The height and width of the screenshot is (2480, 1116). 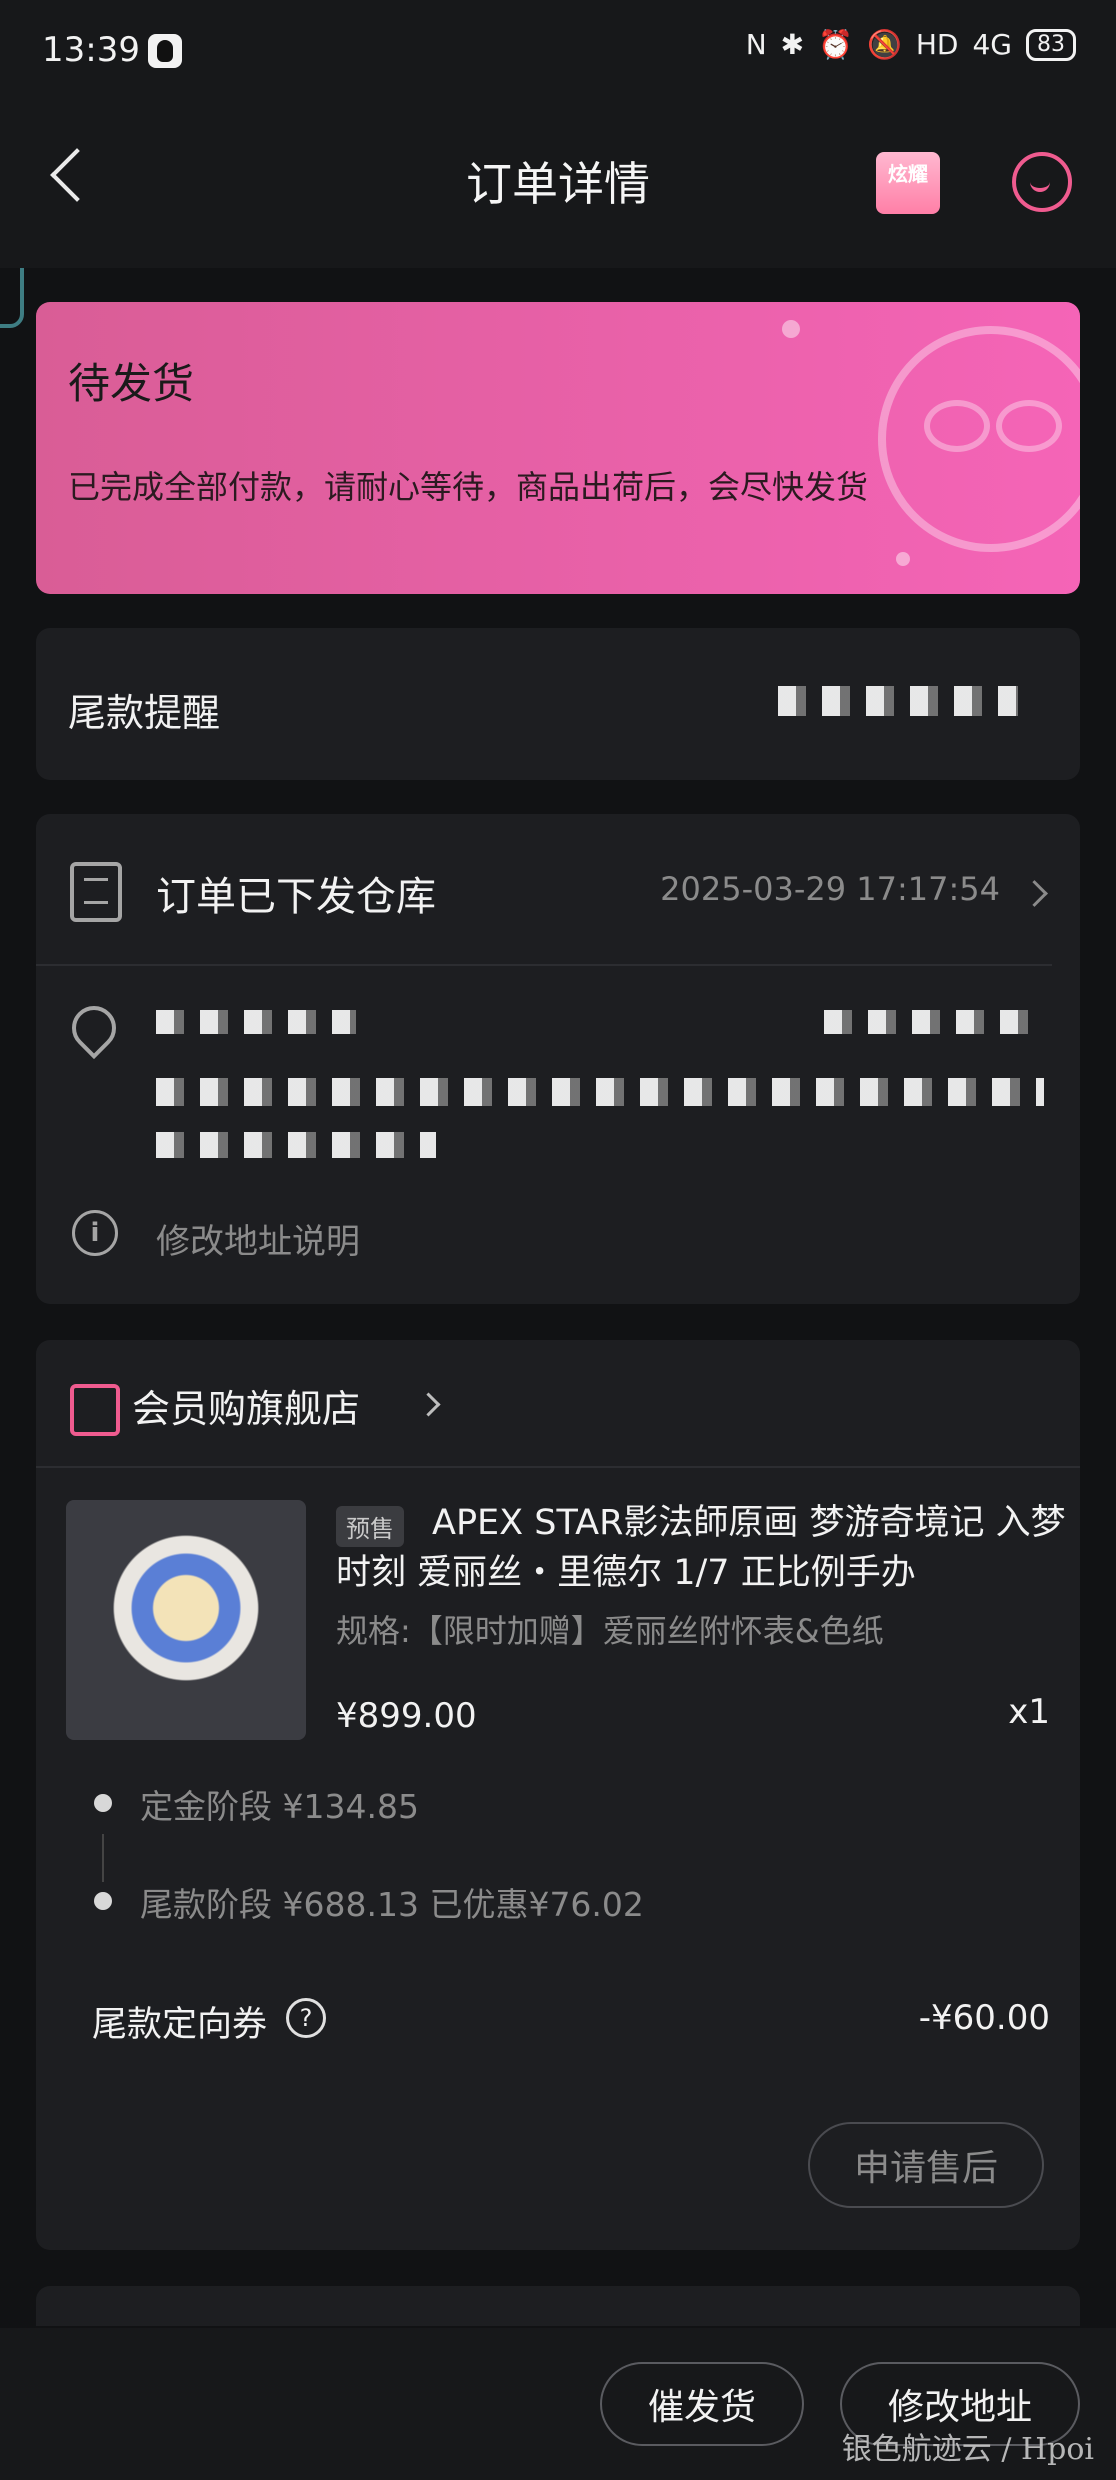 I want to click on store-name-link: 会员购旗舰店, so click(x=246, y=1405).